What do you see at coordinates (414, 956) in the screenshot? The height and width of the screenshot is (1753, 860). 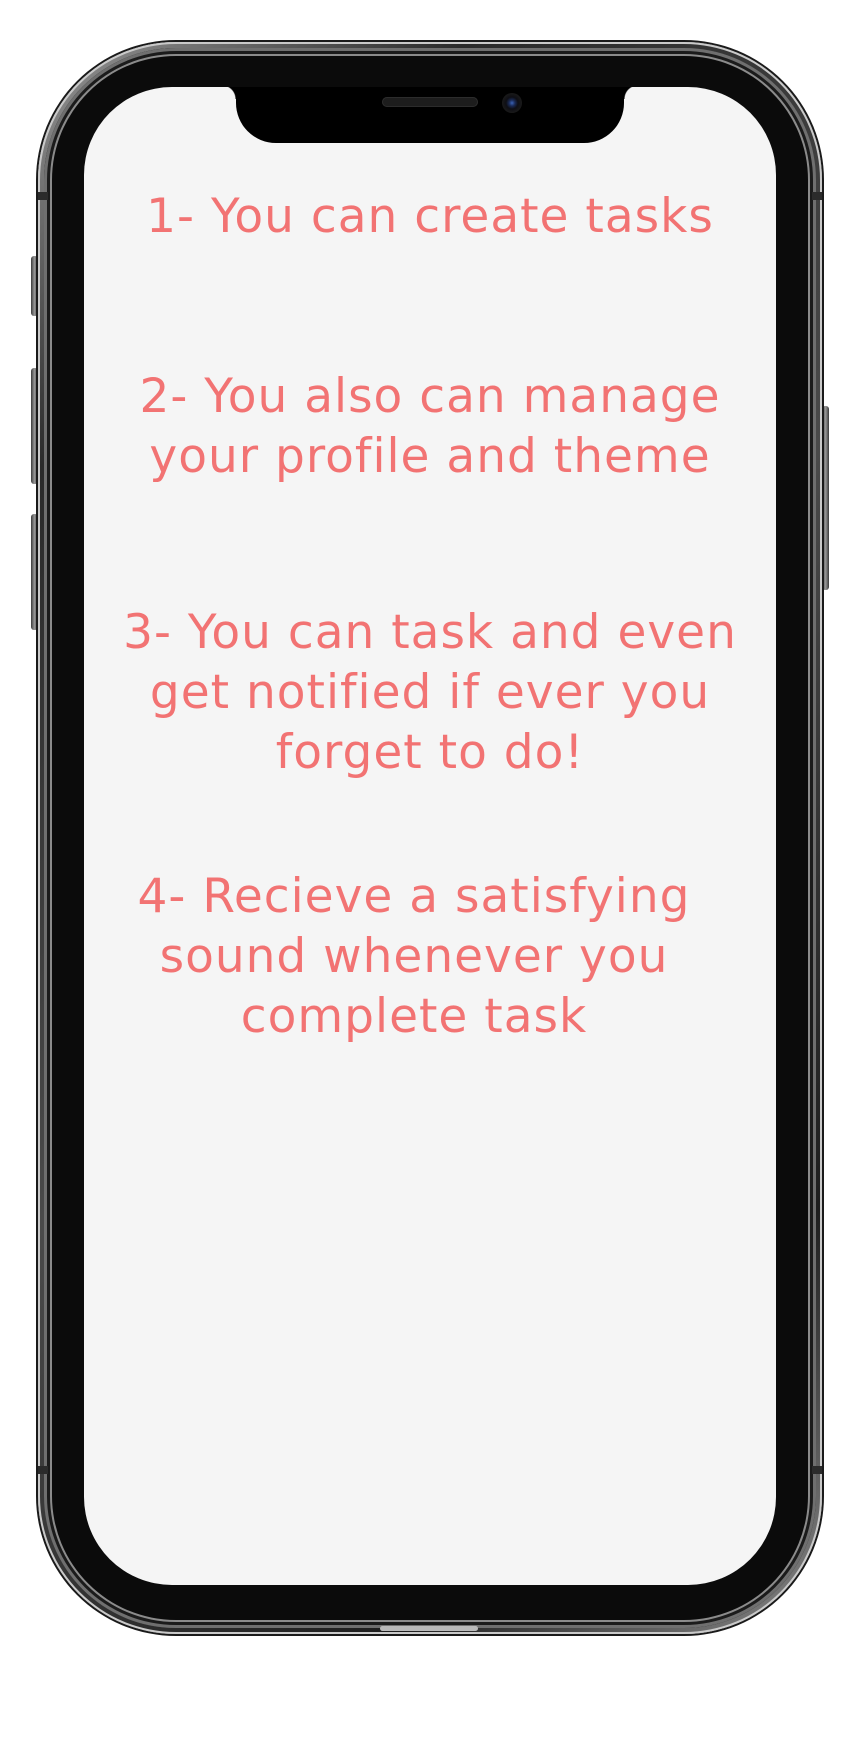 I see `feature-text-line: sound whenever you` at bounding box center [414, 956].